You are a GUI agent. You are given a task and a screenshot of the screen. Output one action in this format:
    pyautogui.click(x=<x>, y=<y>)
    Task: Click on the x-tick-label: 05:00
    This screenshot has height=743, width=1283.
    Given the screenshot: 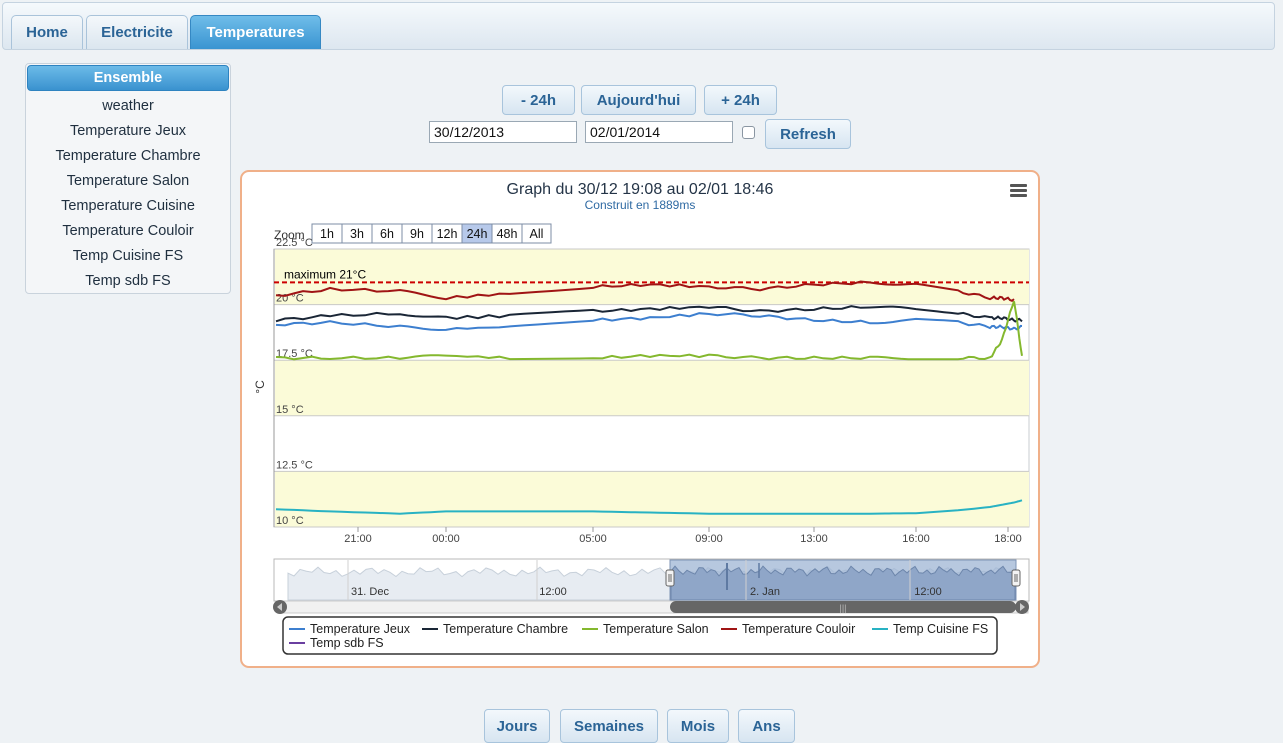 What is the action you would take?
    pyautogui.click(x=593, y=539)
    